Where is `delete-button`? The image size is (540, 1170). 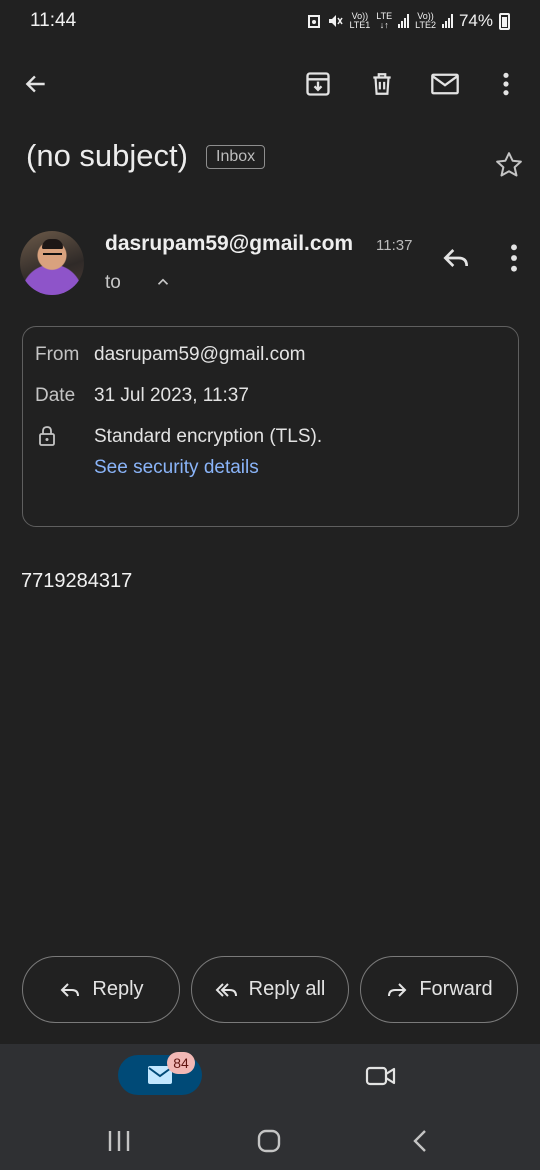
delete-button is located at coordinates (382, 84).